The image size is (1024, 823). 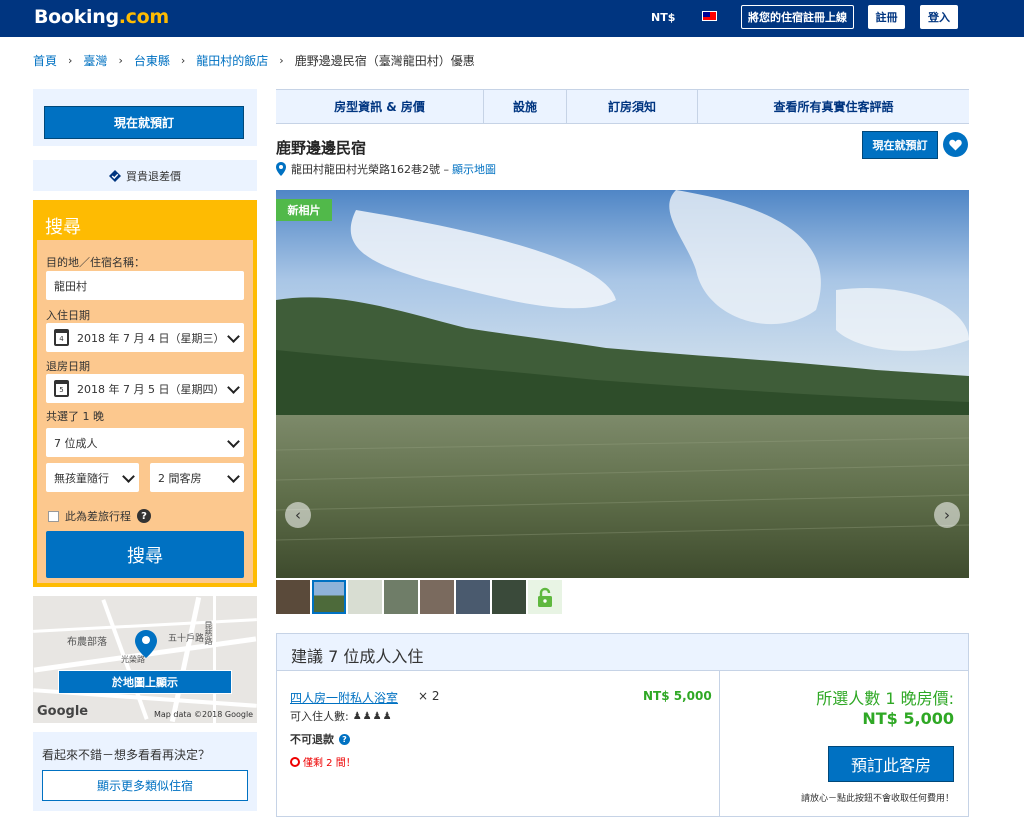 I want to click on rooms-select: 2 間客房, so click(x=197, y=477).